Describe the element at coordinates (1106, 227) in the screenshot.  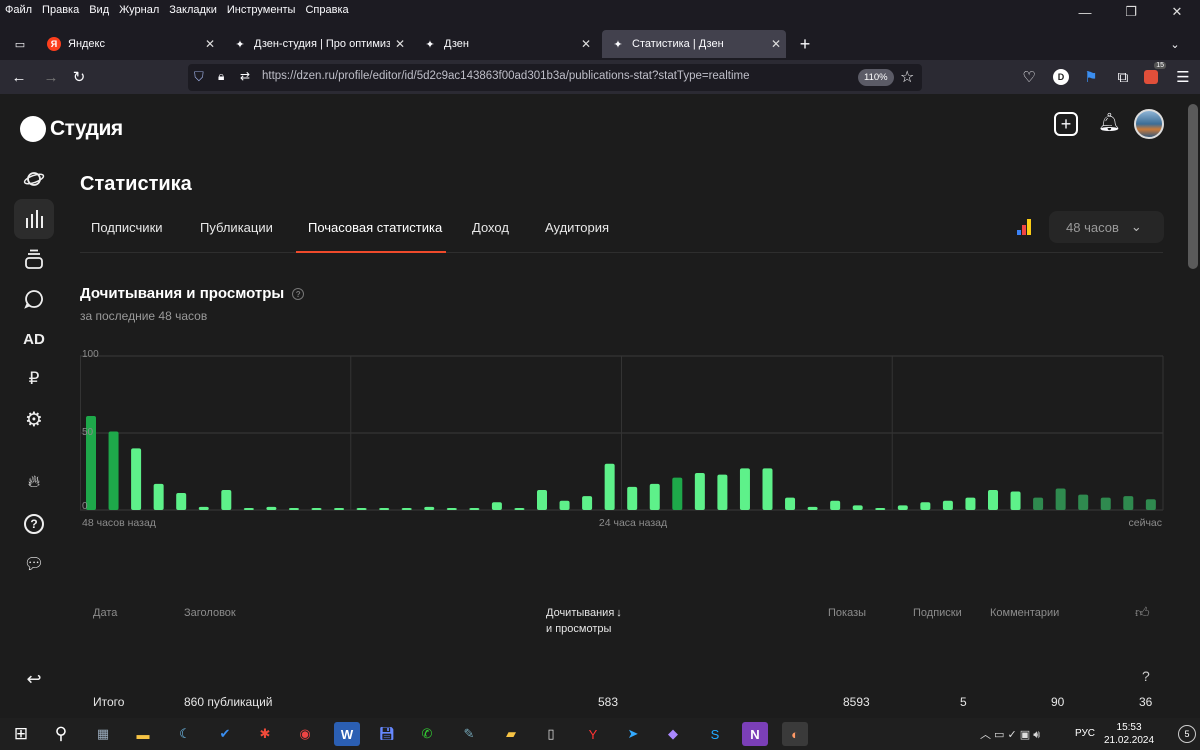
I see `period-select: 48 часов ⌄` at that location.